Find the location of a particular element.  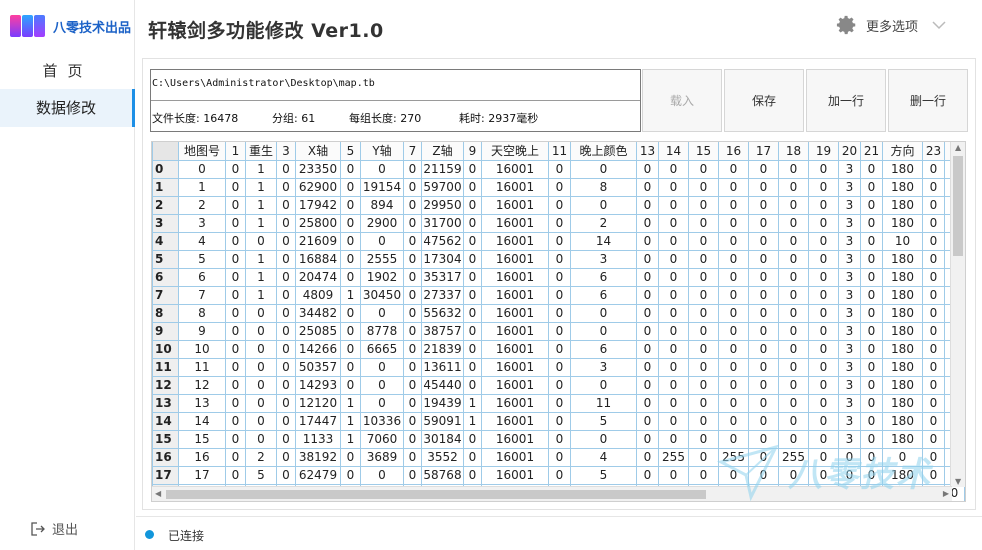

table-cell: 14 is located at coordinates (603, 241).